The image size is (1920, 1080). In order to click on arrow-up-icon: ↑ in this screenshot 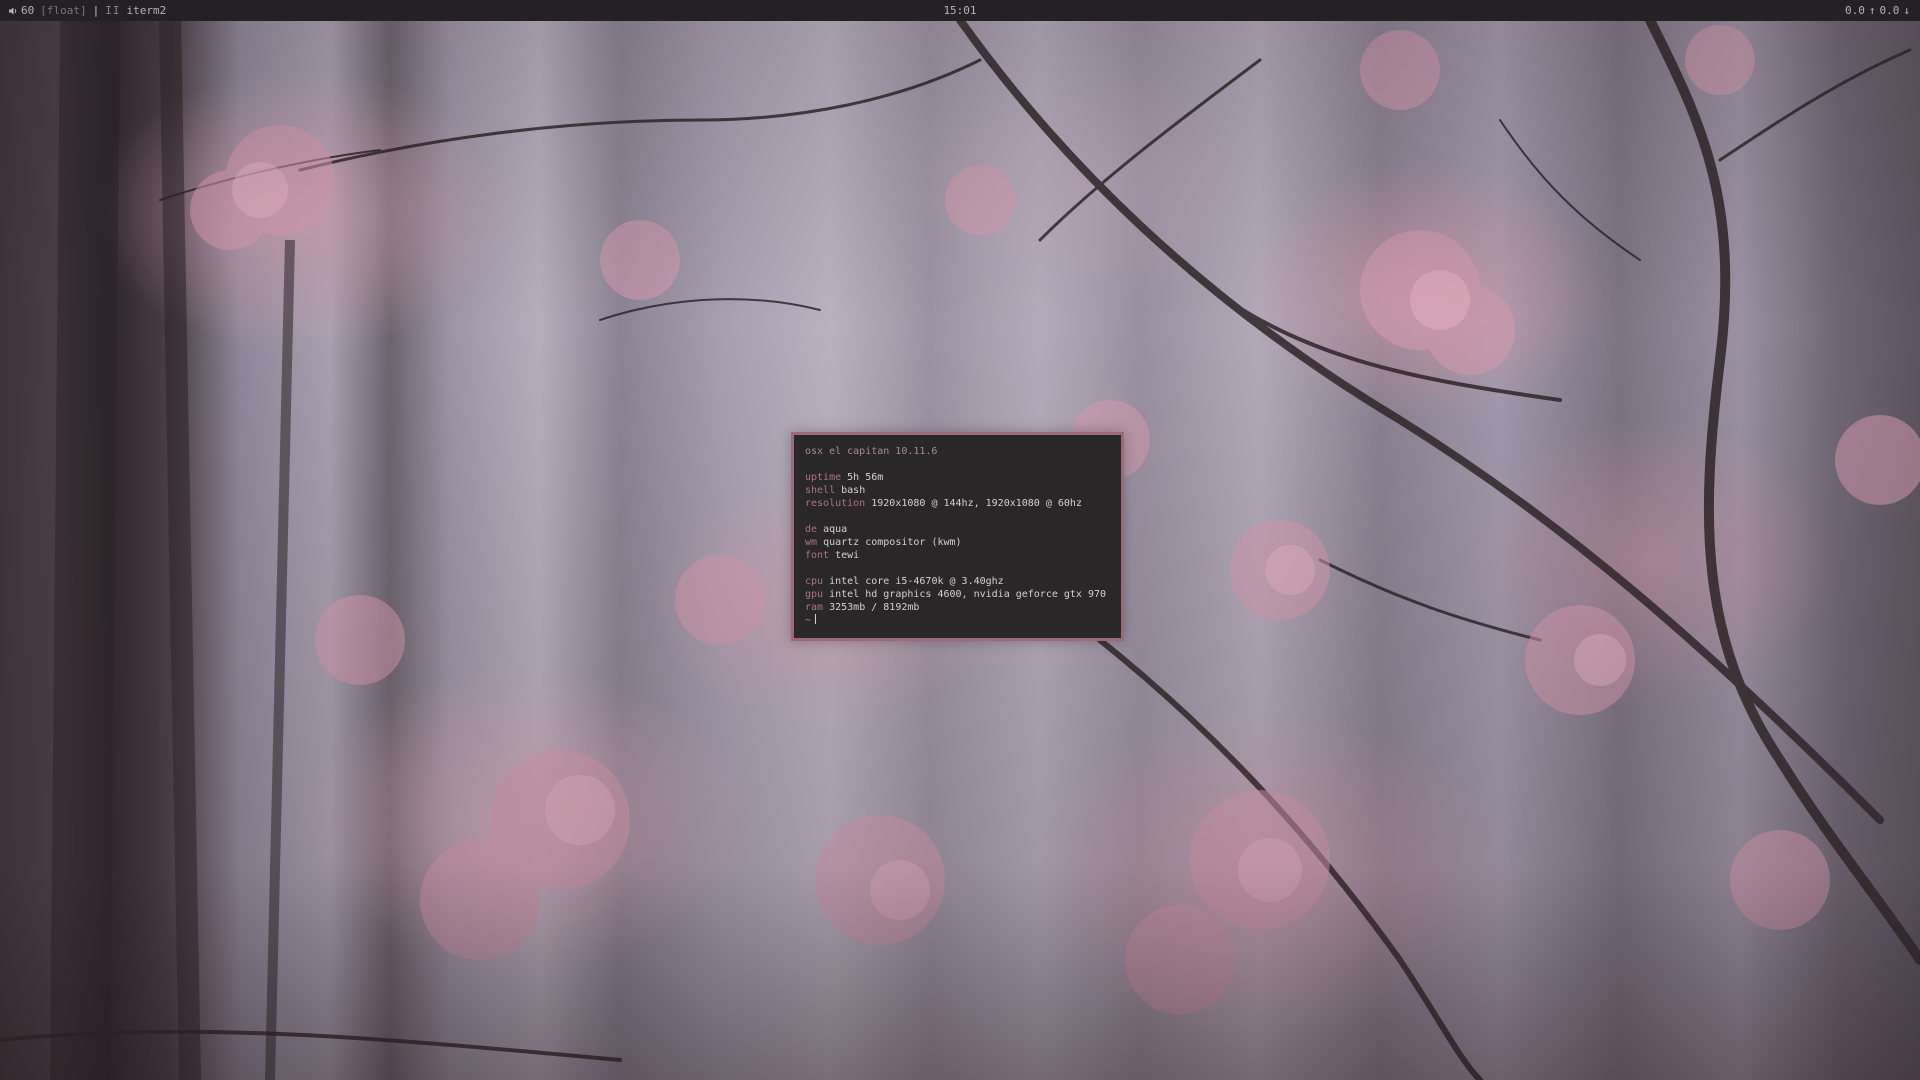, I will do `click(1872, 10)`.